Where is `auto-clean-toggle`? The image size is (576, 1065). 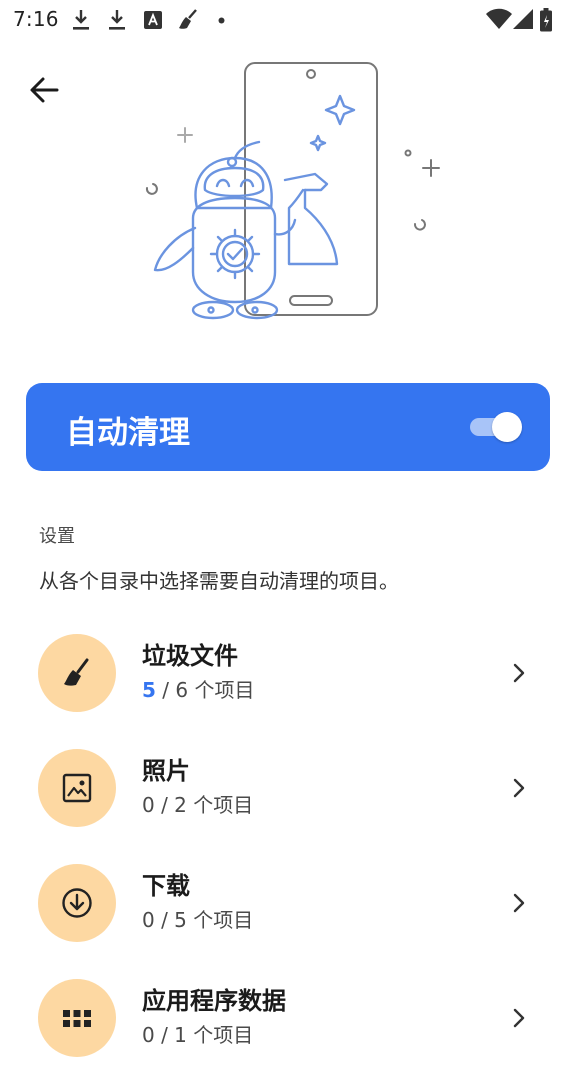
auto-clean-toggle is located at coordinates (495, 427).